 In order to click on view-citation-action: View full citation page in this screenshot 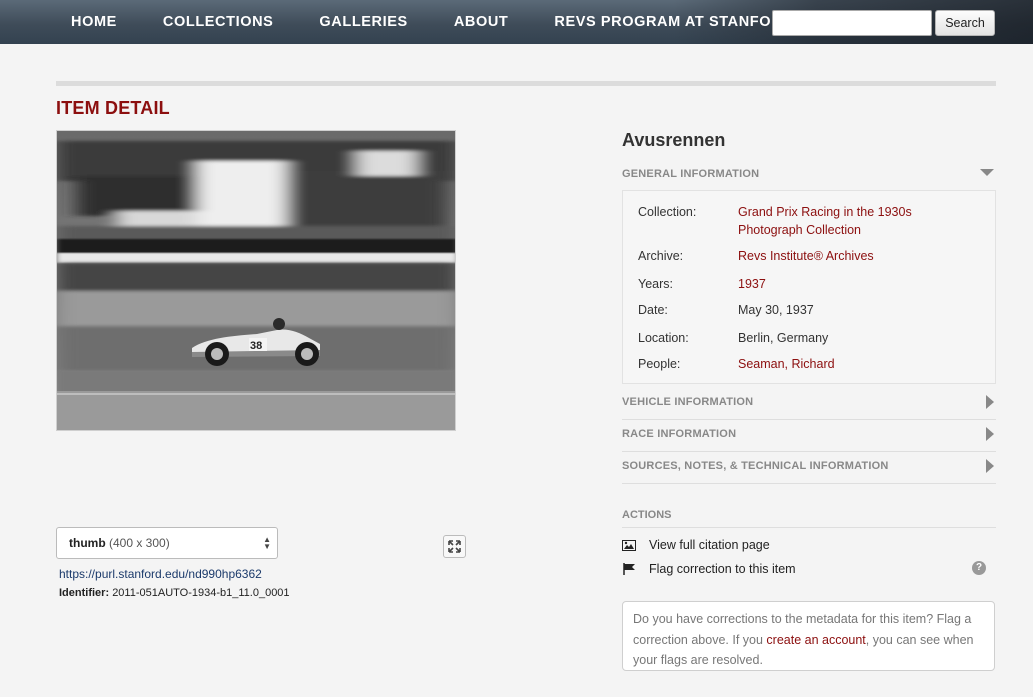, I will do `click(696, 545)`.